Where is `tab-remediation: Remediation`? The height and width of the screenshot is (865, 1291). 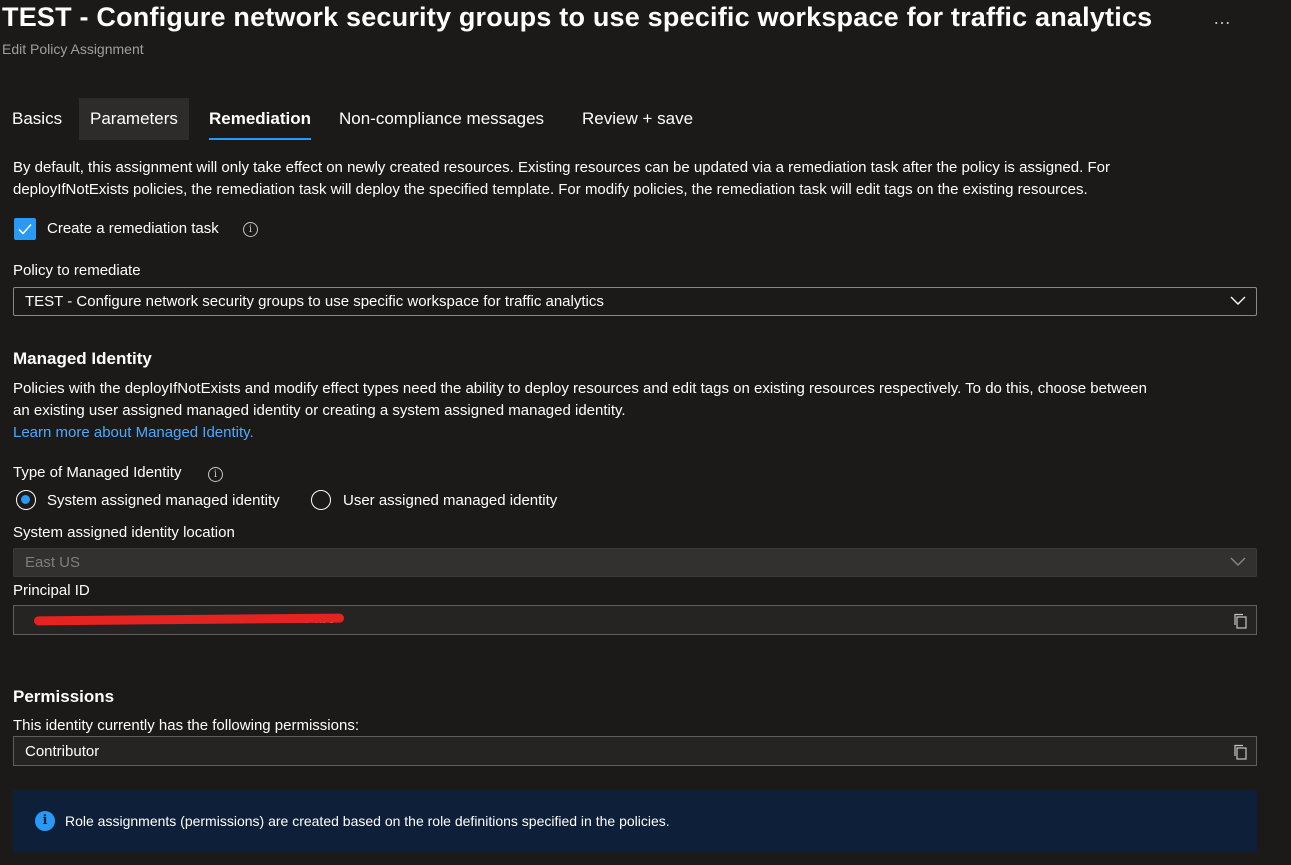
tab-remediation: Remediation is located at coordinates (260, 119).